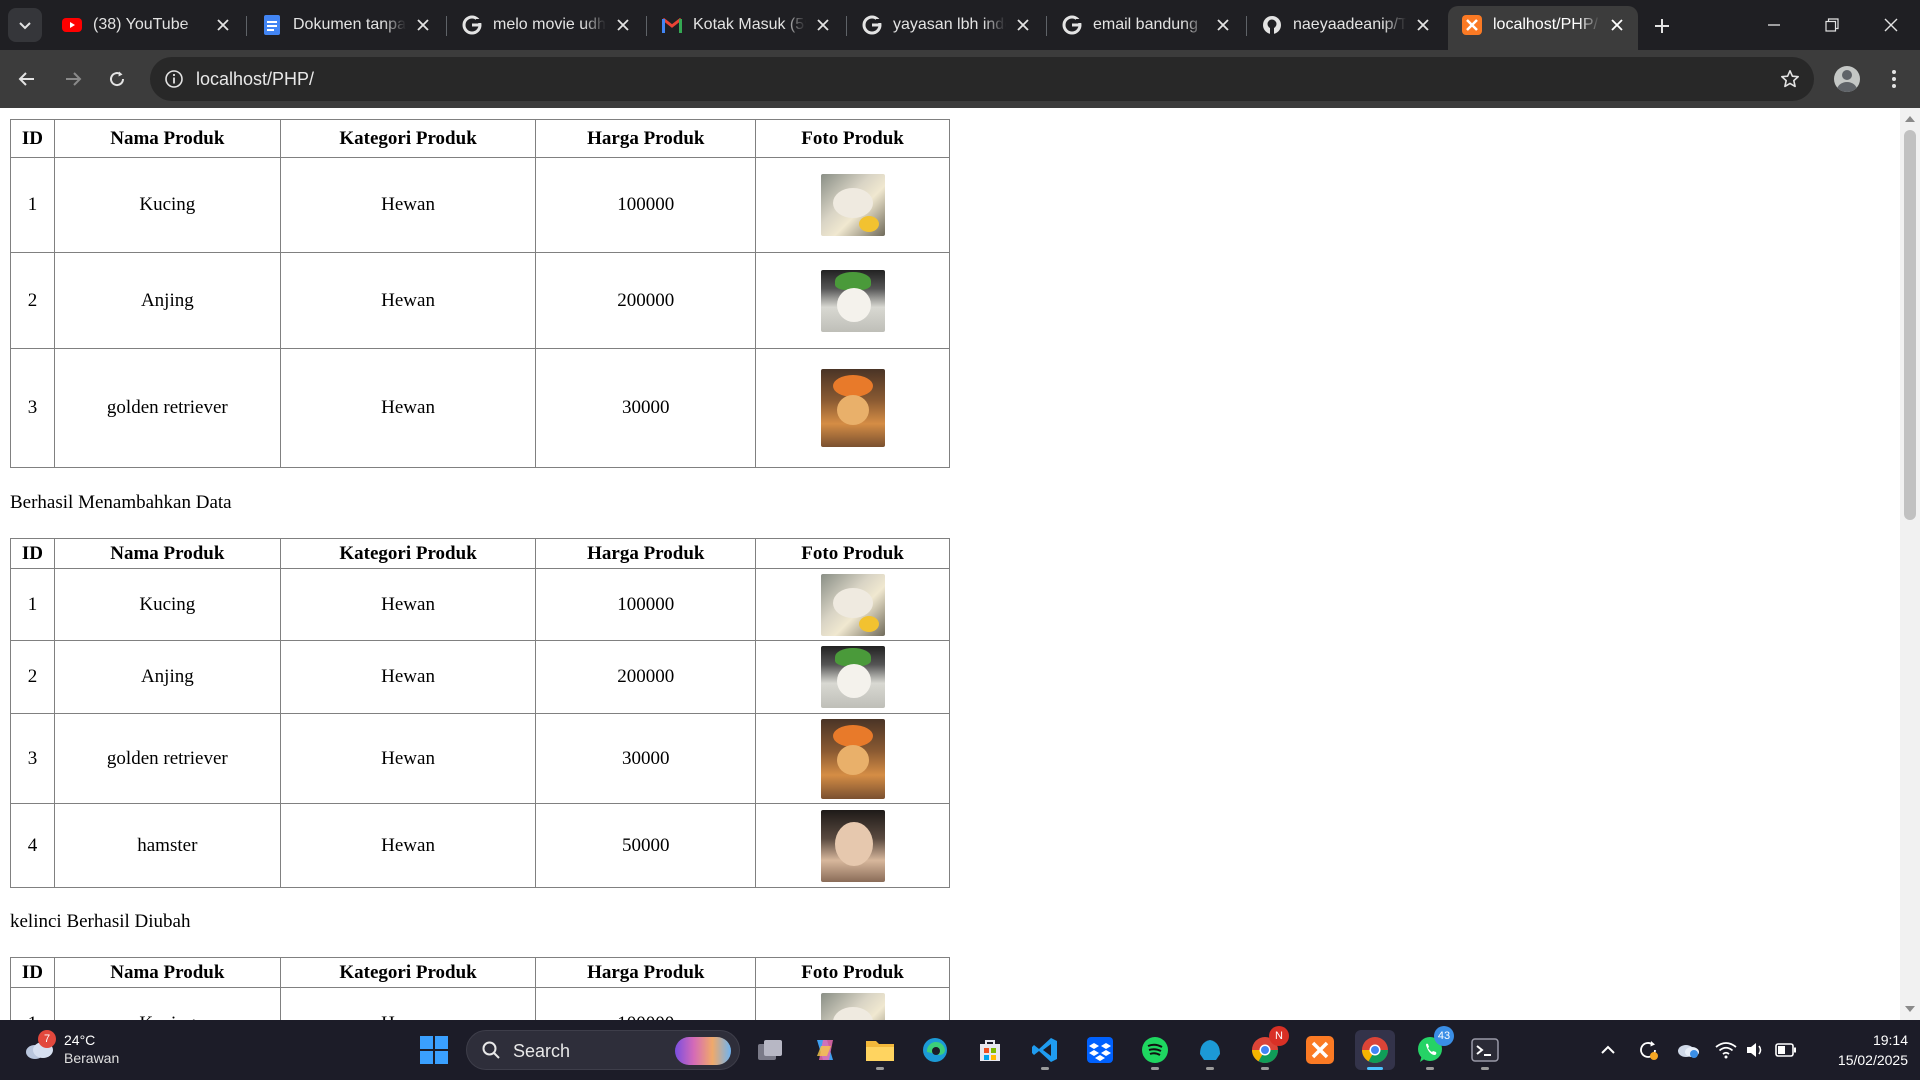 The image size is (1920, 1080). I want to click on tab-yayasan: yayasan lbh indonesia, so click(946, 25).